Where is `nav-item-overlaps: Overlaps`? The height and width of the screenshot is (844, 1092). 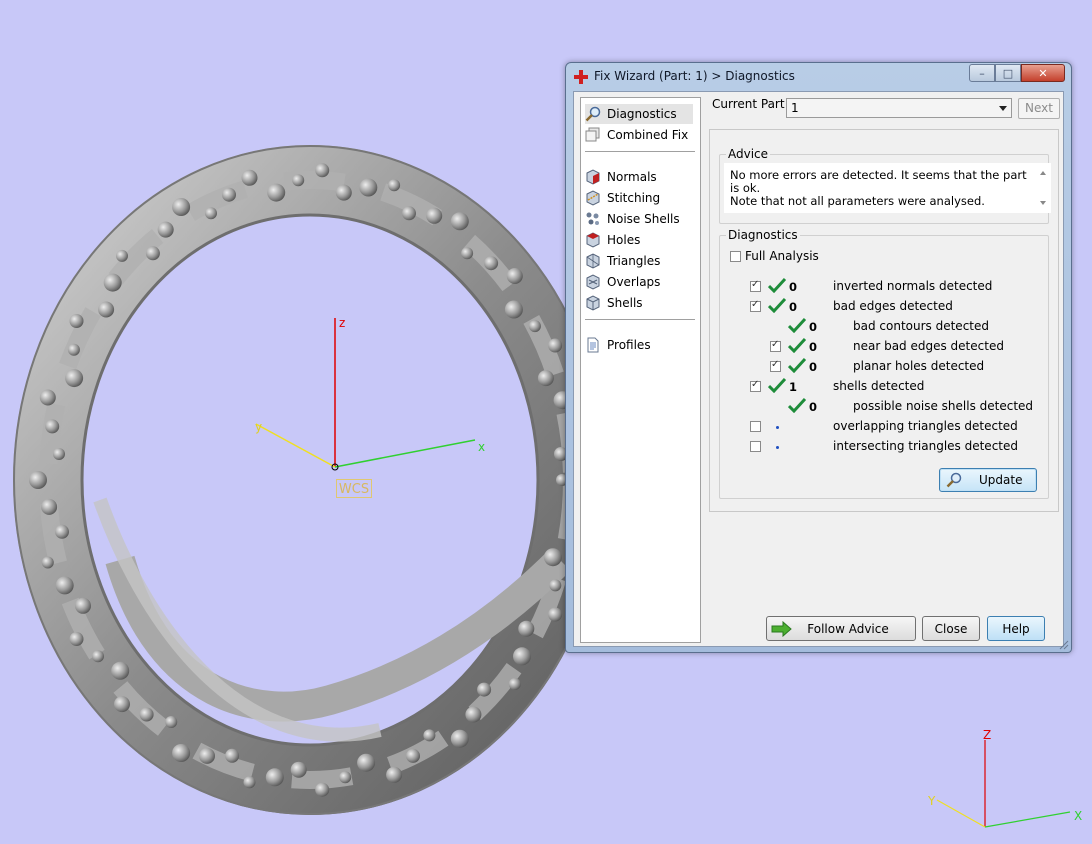
nav-item-overlaps: Overlaps is located at coordinates (622, 282).